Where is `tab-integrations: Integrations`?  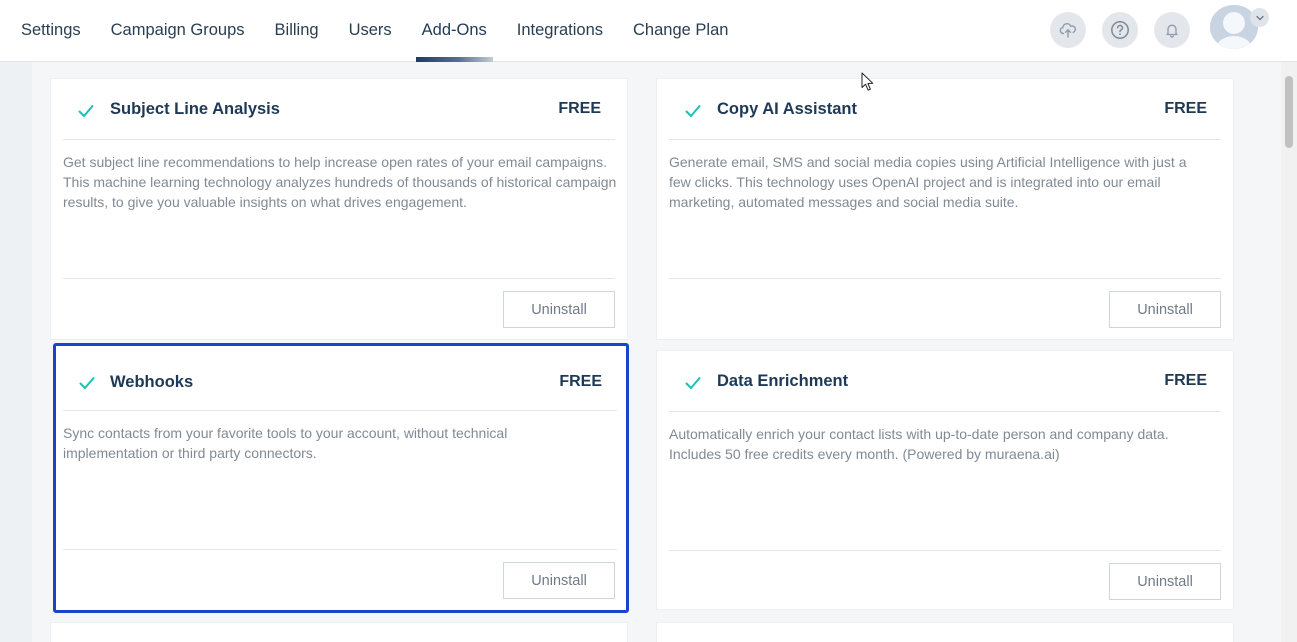 tab-integrations: Integrations is located at coordinates (560, 31).